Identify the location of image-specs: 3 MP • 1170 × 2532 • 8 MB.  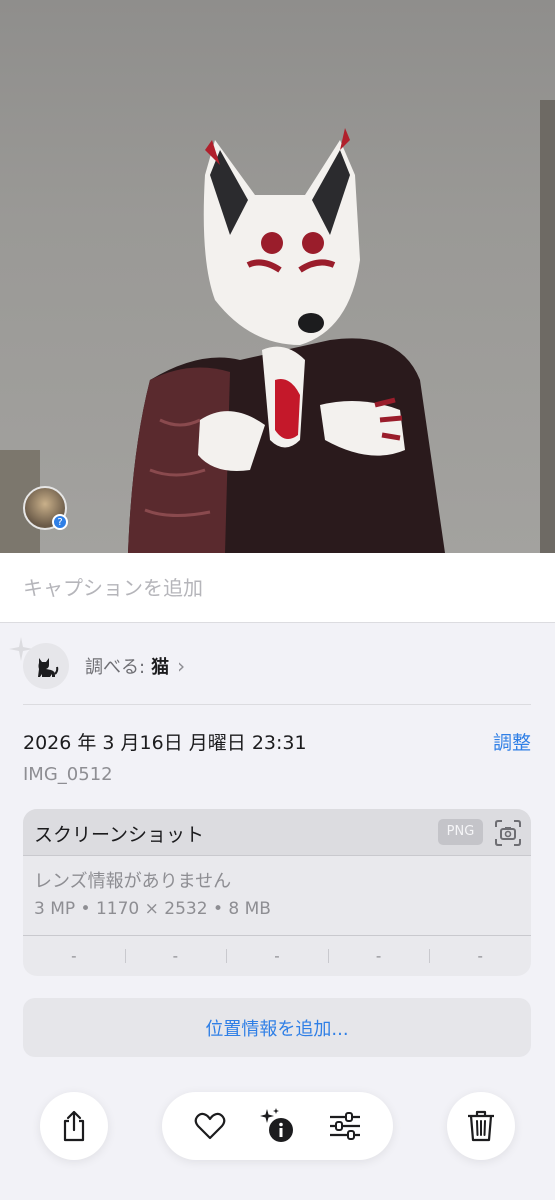
(152, 909).